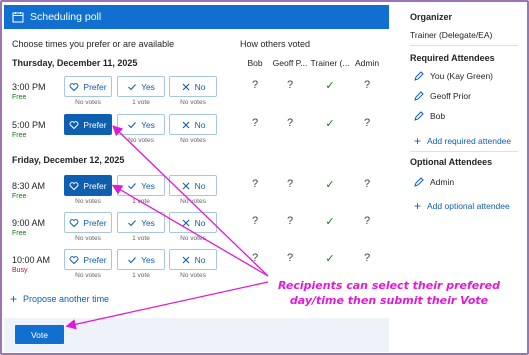  I want to click on attendee-bob: Bob, so click(429, 116).